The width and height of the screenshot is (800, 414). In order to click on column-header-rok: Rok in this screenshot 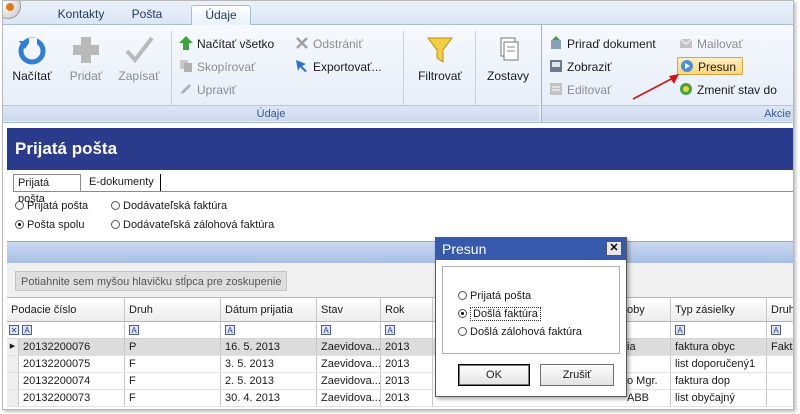, I will do `click(407, 309)`.